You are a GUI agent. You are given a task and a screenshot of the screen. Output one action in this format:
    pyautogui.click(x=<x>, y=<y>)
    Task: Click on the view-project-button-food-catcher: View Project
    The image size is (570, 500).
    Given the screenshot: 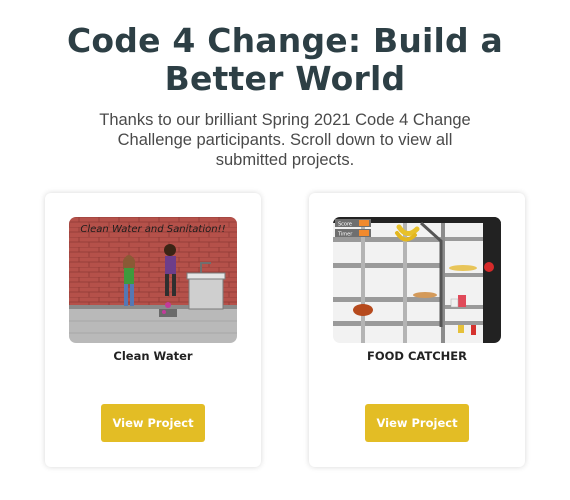 What is the action you would take?
    pyautogui.click(x=417, y=423)
    